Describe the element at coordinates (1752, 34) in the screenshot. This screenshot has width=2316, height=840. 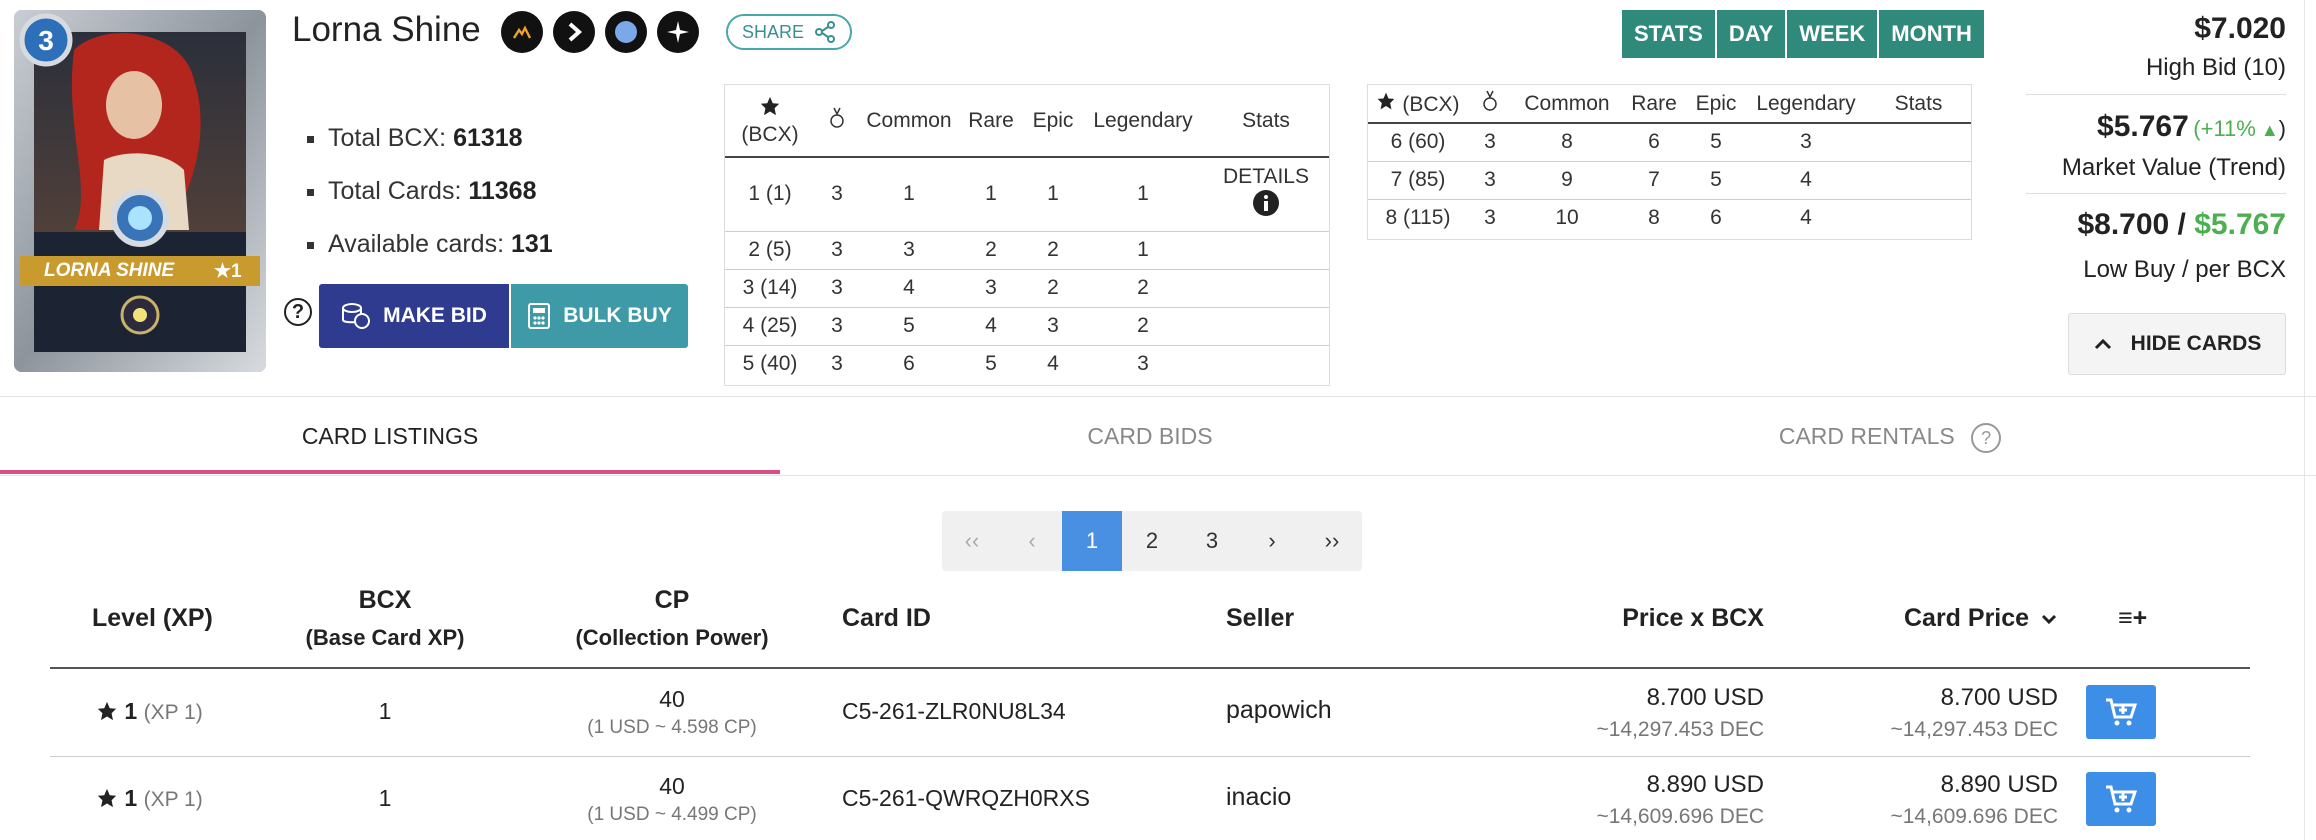
I see `day-button: DAY` at that location.